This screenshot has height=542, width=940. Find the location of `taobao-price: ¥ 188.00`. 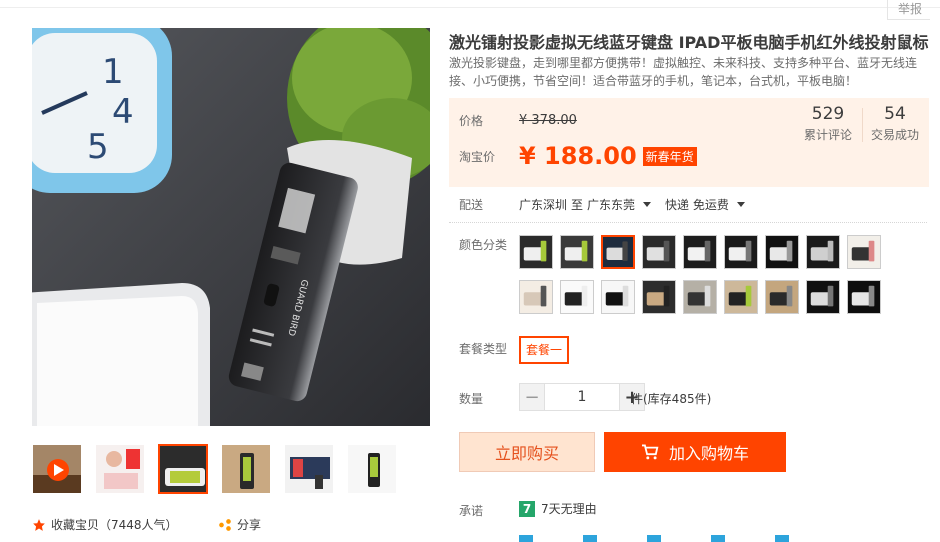

taobao-price: ¥ 188.00 is located at coordinates (578, 156).